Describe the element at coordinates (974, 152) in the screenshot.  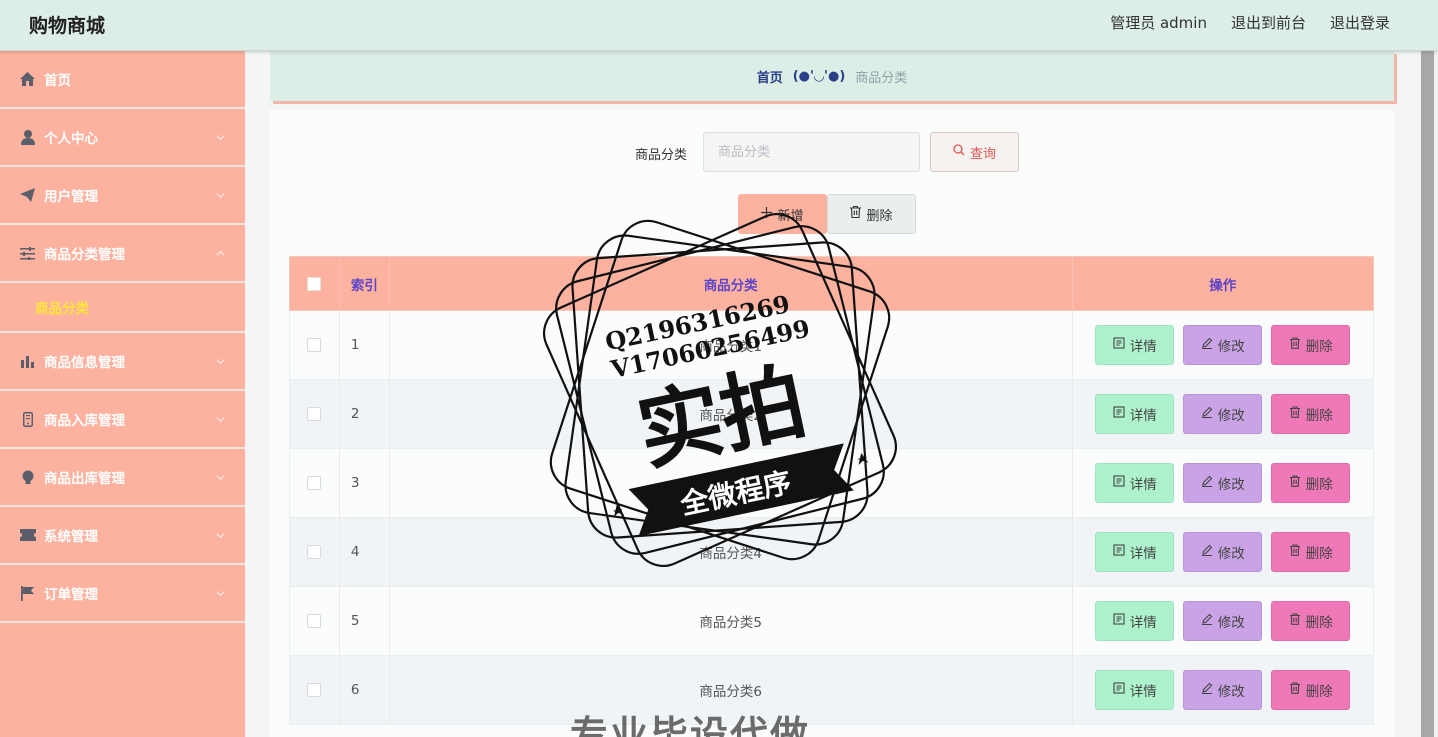
I see `query-button: 查询` at that location.